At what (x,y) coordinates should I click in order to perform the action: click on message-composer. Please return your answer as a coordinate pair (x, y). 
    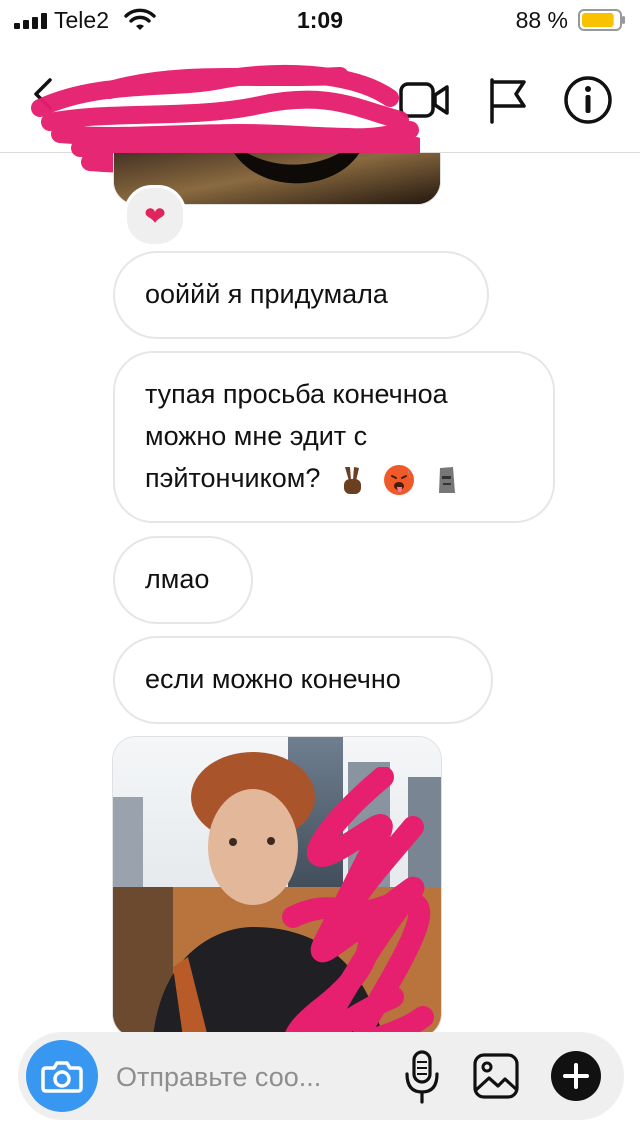
    Looking at the image, I should click on (321, 1076).